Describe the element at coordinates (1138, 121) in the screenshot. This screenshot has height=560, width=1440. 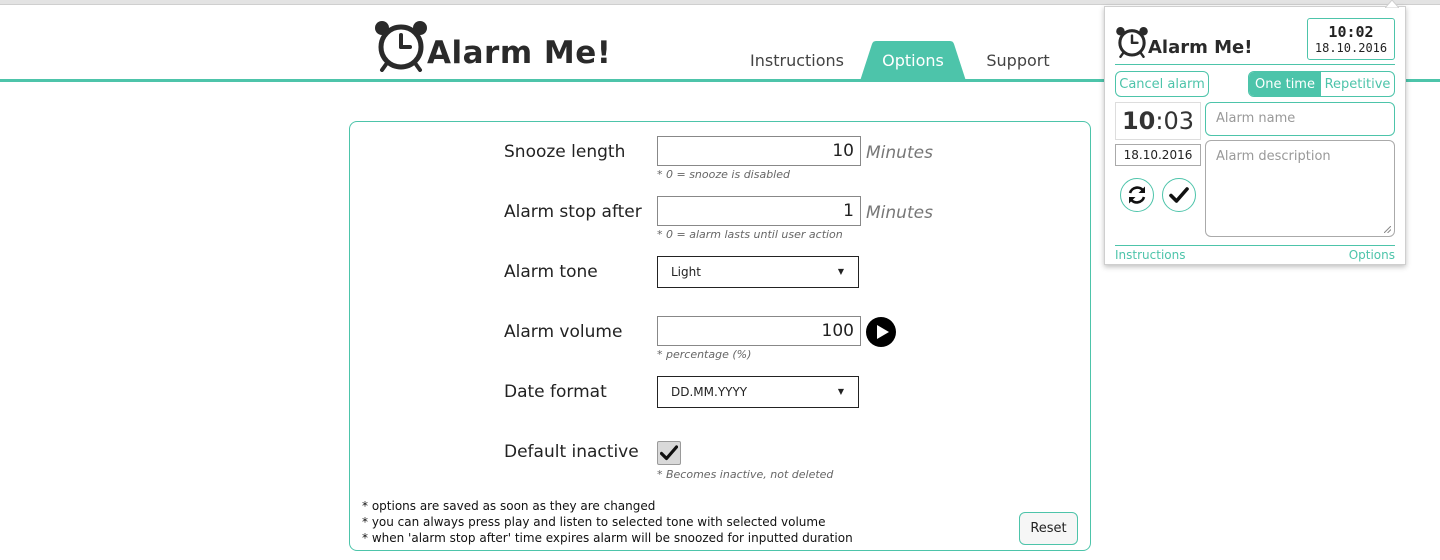
I see `alarm-hours: 10` at that location.